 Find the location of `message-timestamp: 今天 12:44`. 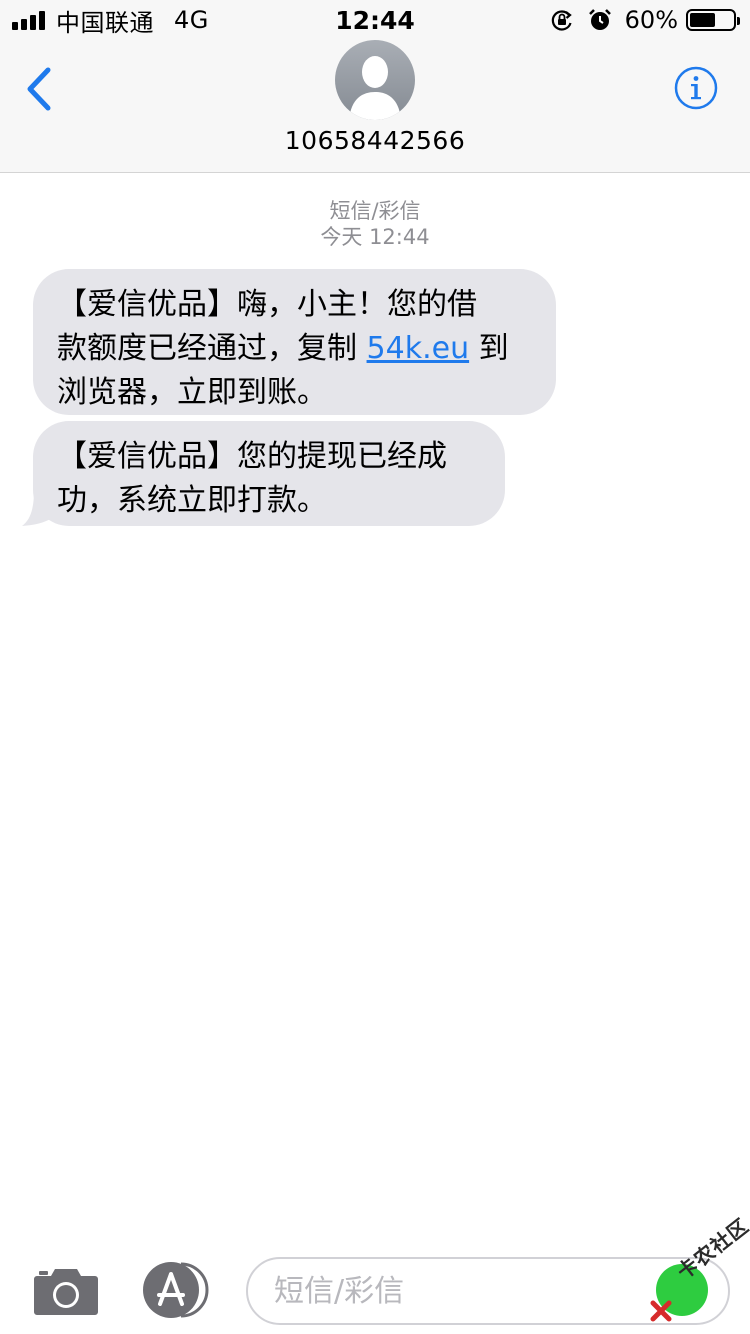

message-timestamp: 今天 12:44 is located at coordinates (375, 237).